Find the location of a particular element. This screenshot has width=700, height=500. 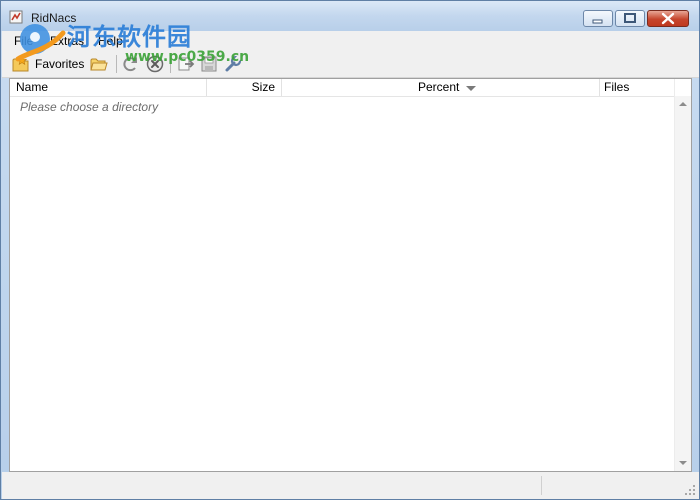

title-bar: RidNacs is located at coordinates (350, 16).